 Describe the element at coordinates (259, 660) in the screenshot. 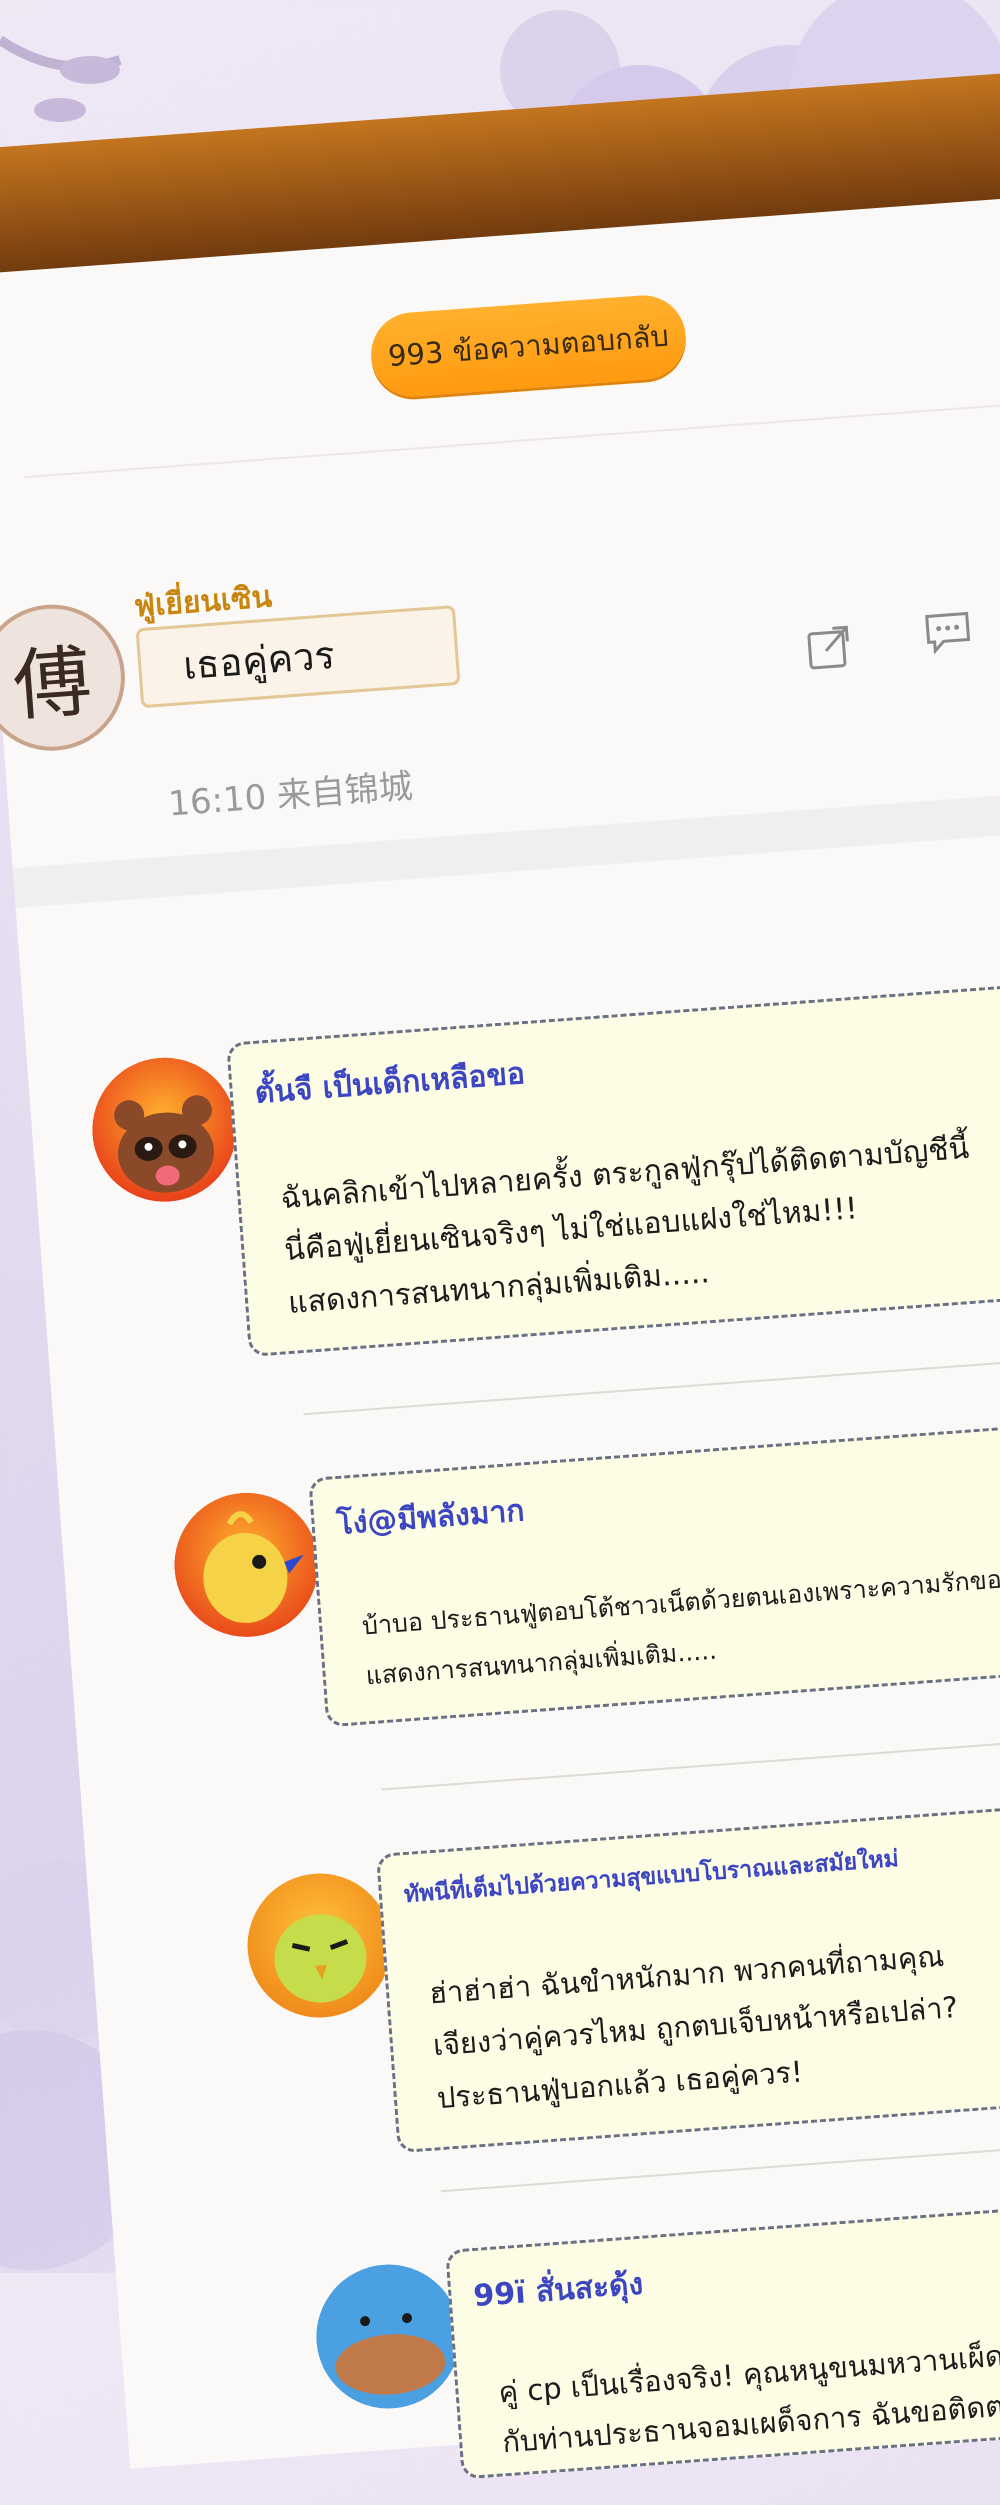

I see `post-content-text: เธอคู่ควร` at that location.